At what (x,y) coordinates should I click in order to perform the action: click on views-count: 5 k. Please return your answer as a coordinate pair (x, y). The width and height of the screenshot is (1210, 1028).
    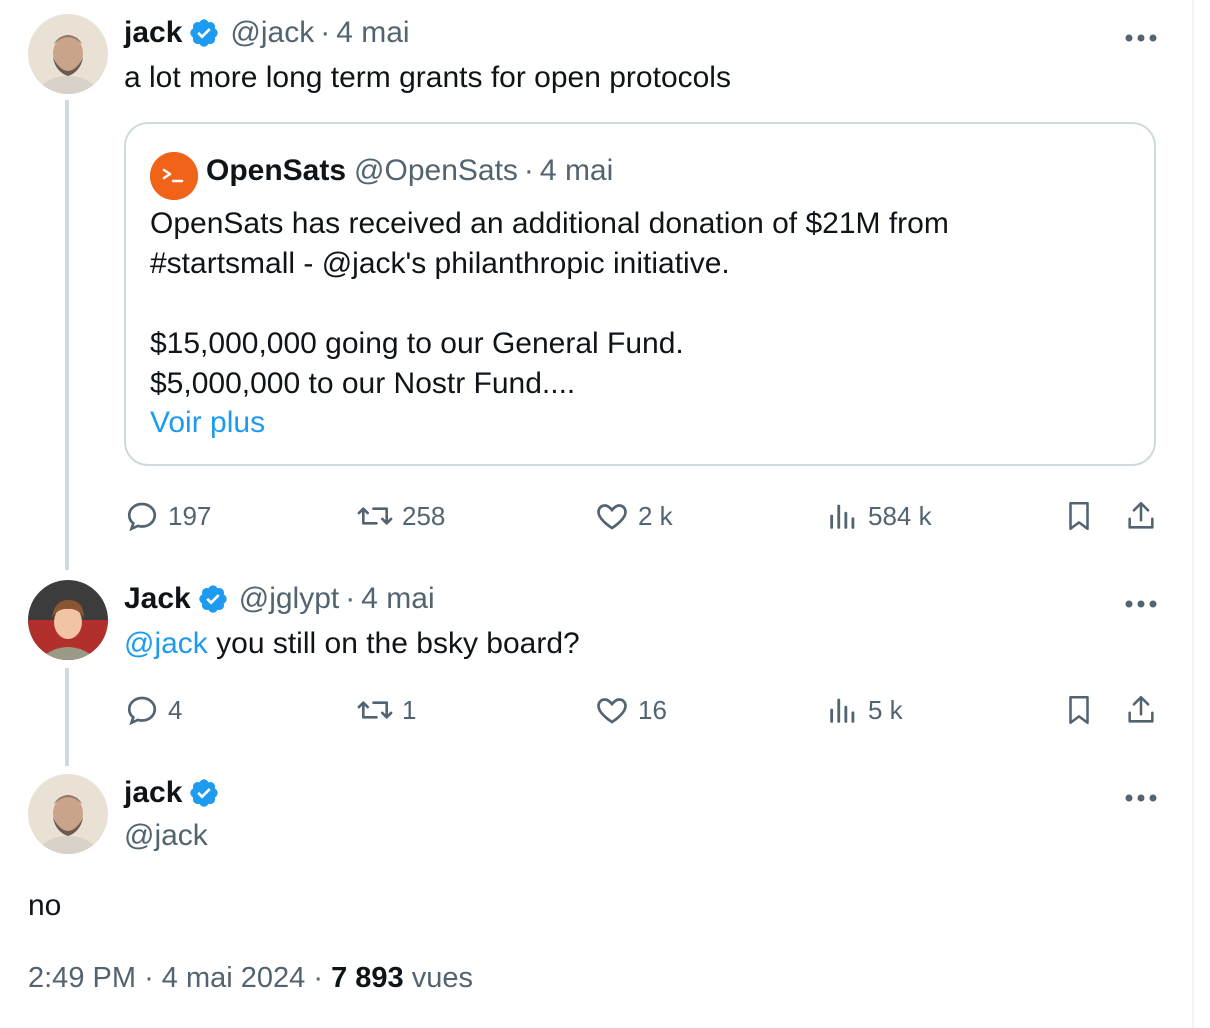
    Looking at the image, I should click on (885, 709).